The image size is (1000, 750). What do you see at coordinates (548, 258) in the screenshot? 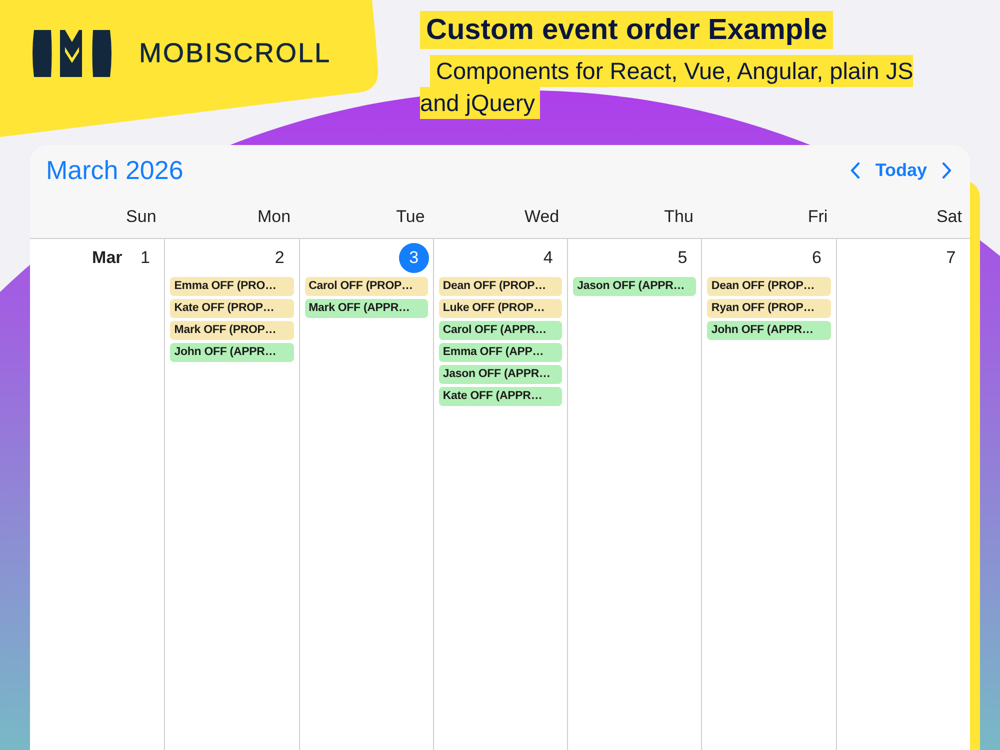
I see `day-number: 4` at bounding box center [548, 258].